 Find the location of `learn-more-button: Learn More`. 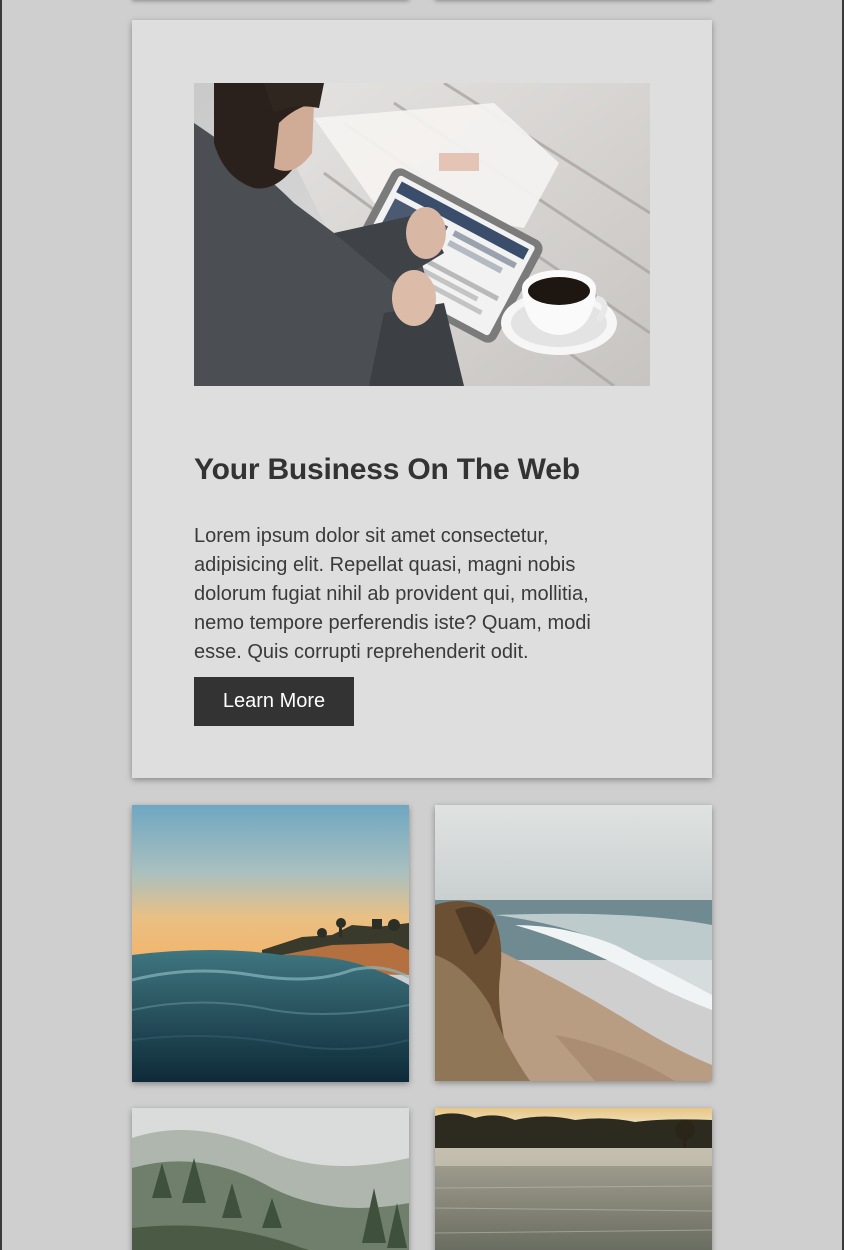

learn-more-button: Learn More is located at coordinates (274, 701).